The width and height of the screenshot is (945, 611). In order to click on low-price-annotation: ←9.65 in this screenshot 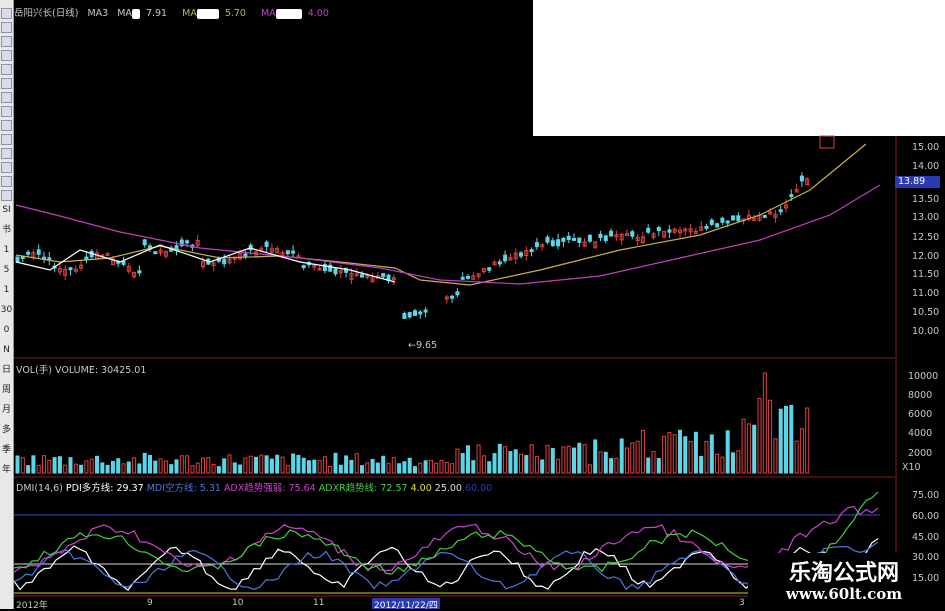, I will do `click(423, 345)`.